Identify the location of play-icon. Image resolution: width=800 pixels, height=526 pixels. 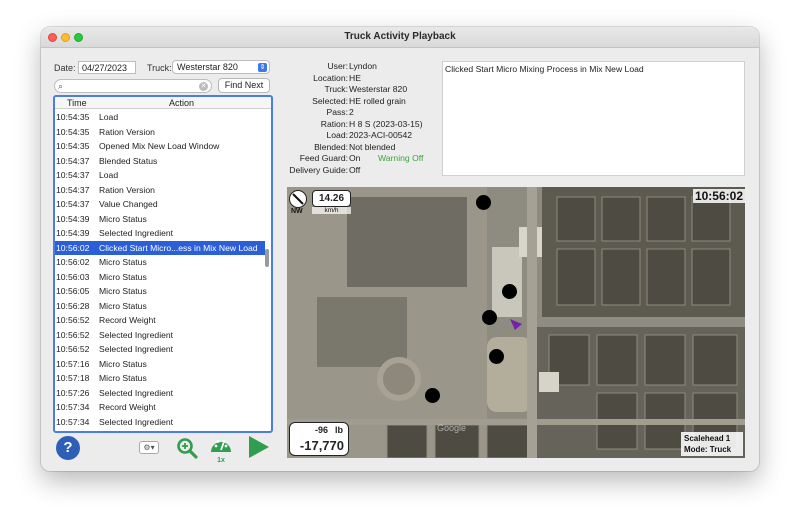
(259, 447).